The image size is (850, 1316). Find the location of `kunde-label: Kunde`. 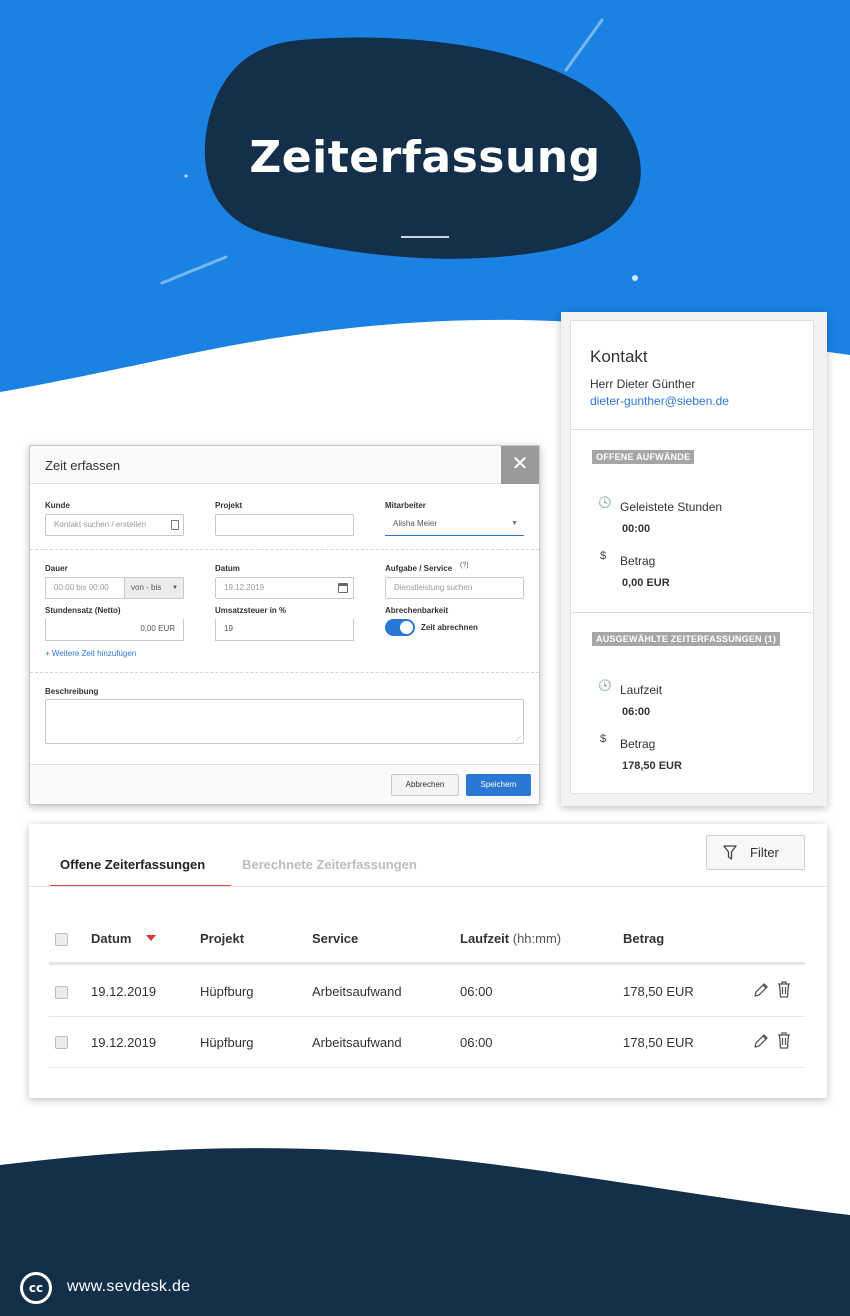

kunde-label: Kunde is located at coordinates (57, 505).